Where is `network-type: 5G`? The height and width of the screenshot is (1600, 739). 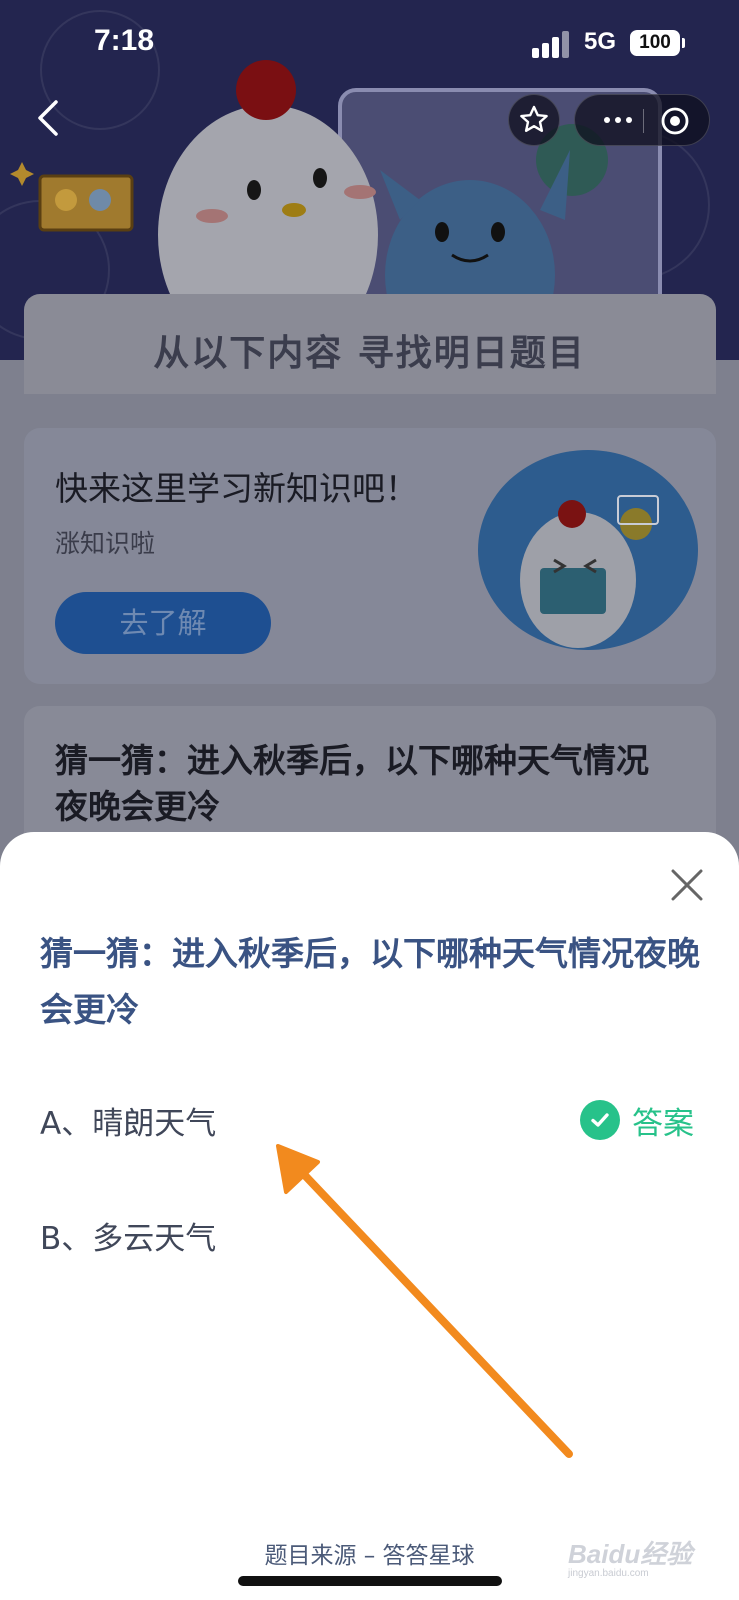 network-type: 5G is located at coordinates (600, 41).